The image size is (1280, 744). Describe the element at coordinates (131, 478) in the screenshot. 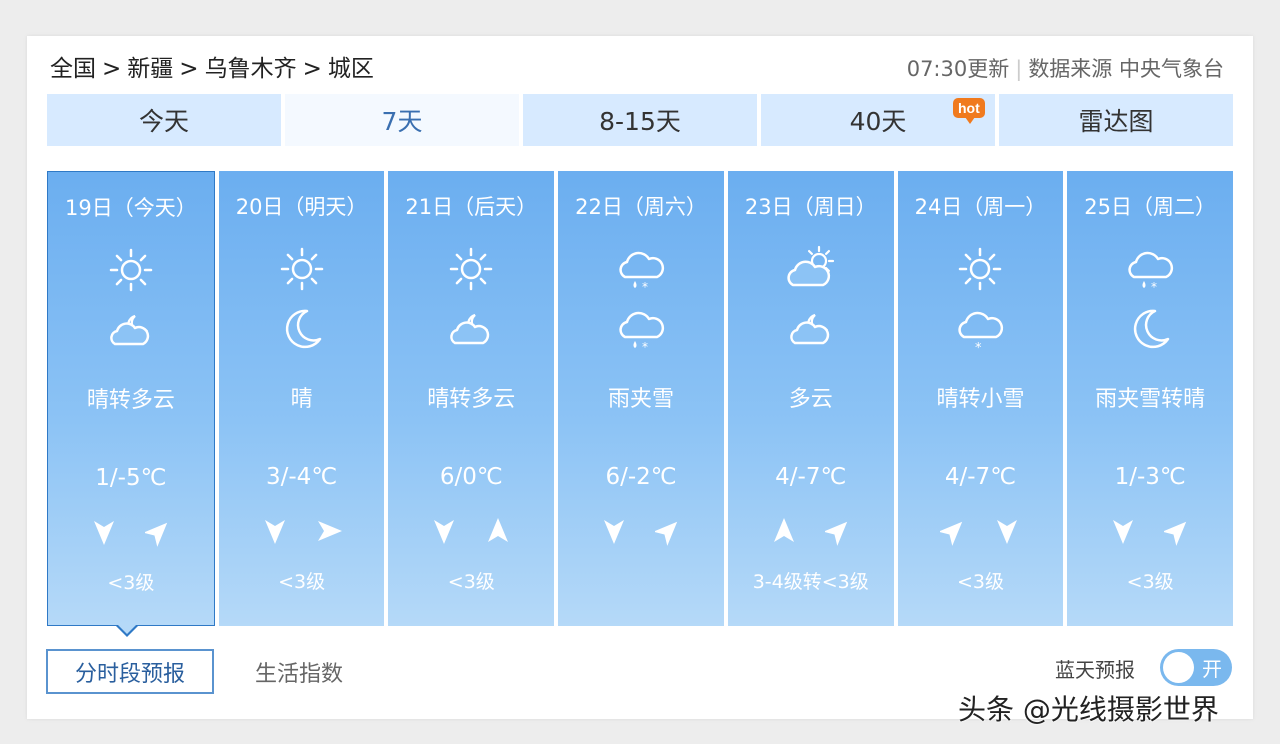

I see `temperature-range: 1/-5℃` at that location.